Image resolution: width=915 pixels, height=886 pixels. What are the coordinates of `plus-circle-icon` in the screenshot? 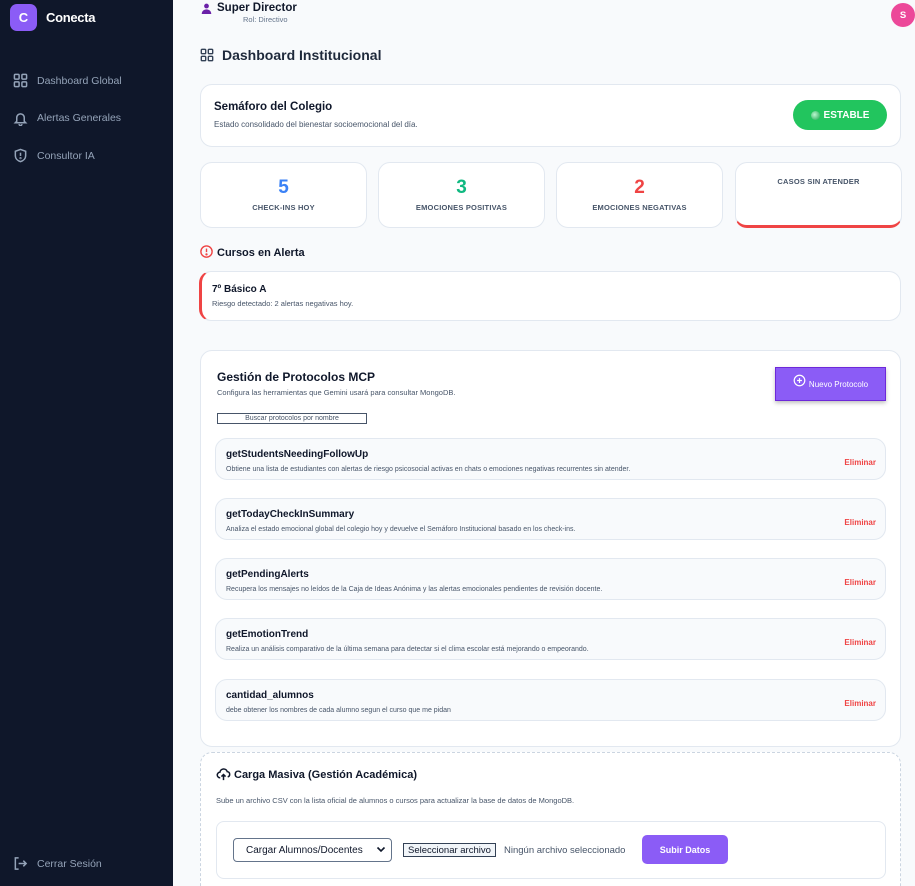 It's located at (799, 380).